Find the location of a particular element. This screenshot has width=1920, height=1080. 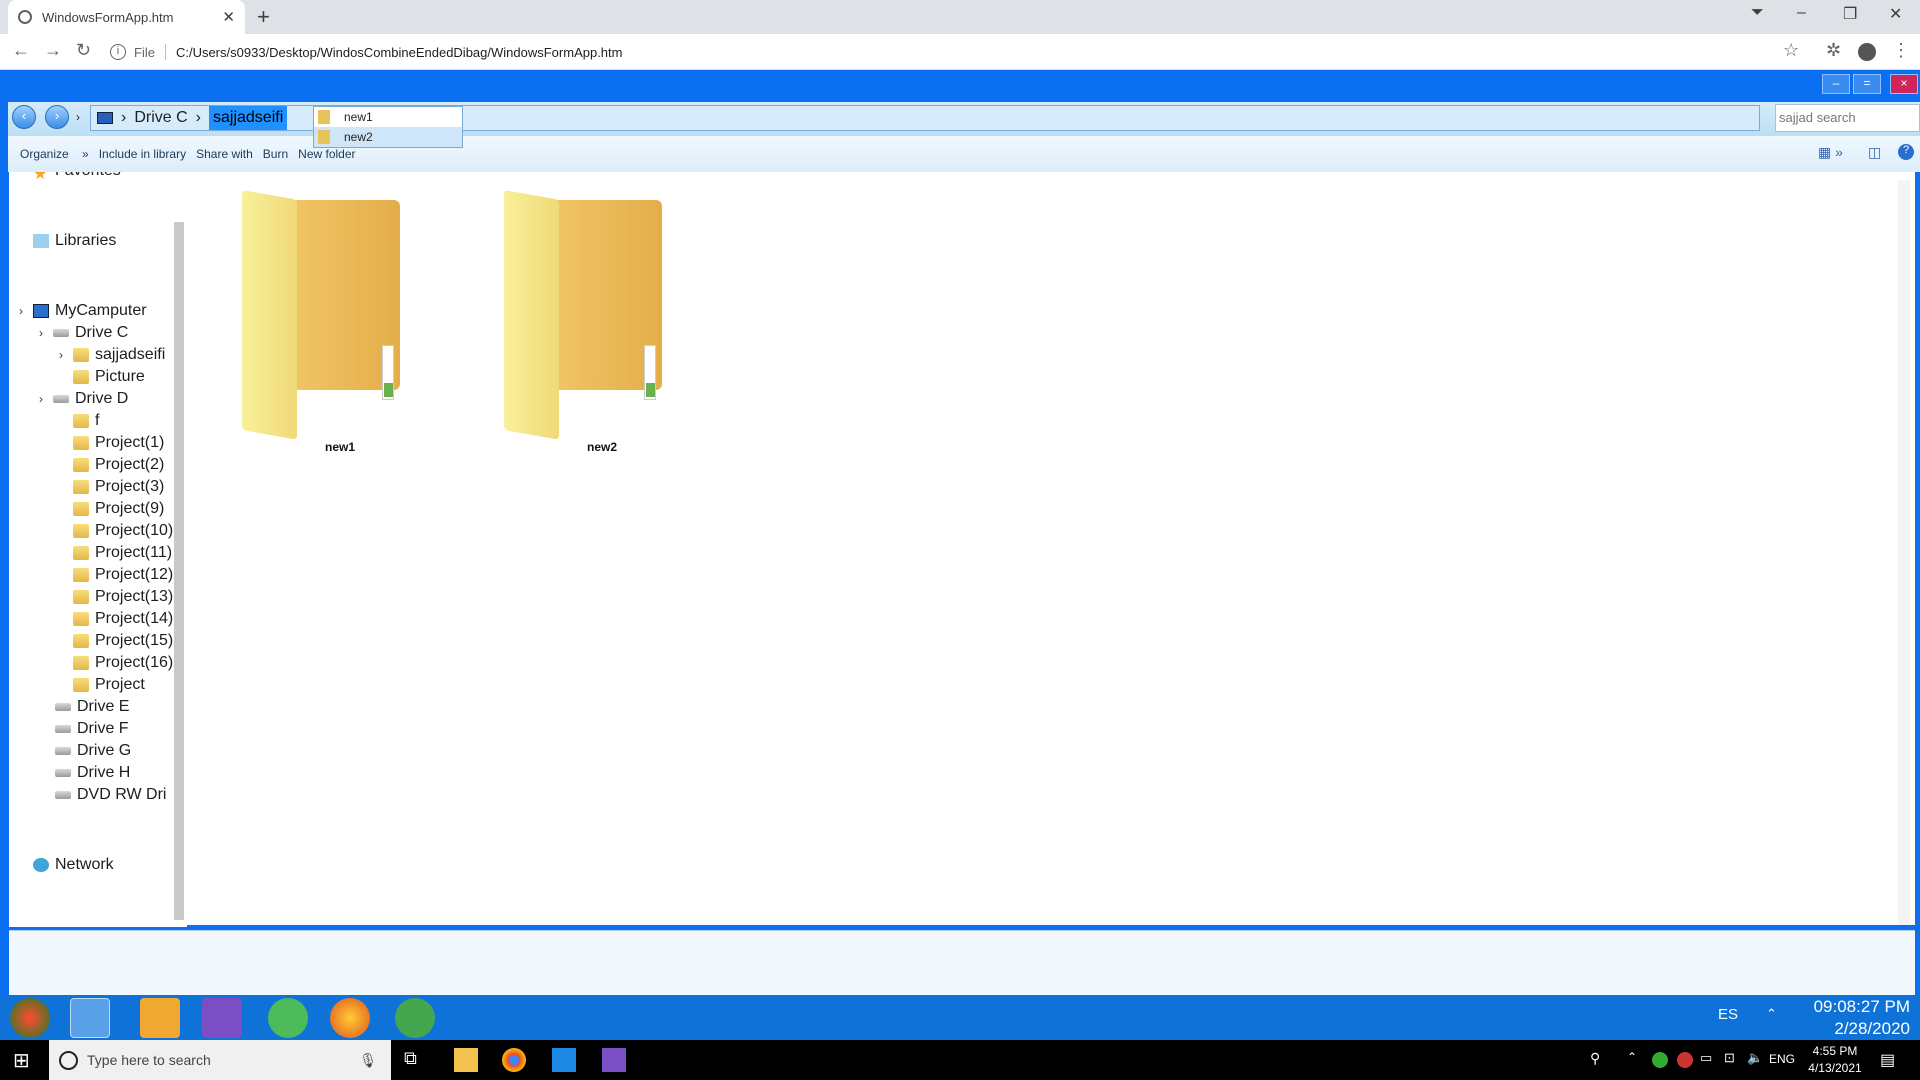

telegram-icon is located at coordinates (288, 1018).